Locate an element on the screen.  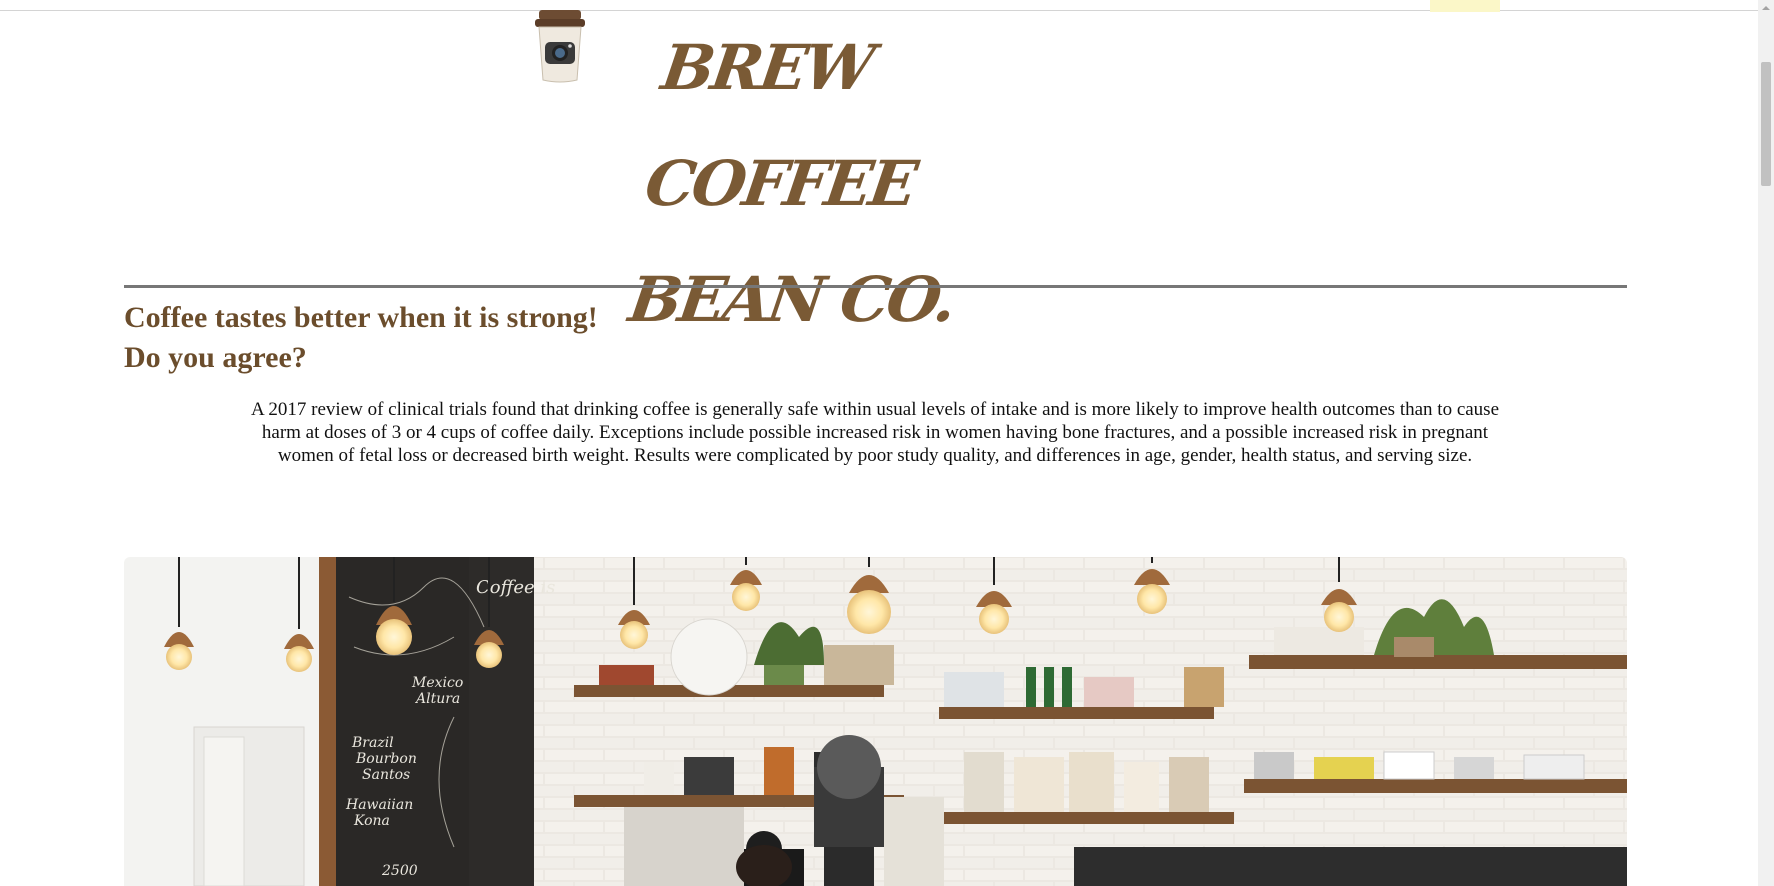
chalk-text-side-board: Coffee is is located at coordinates (515, 587).